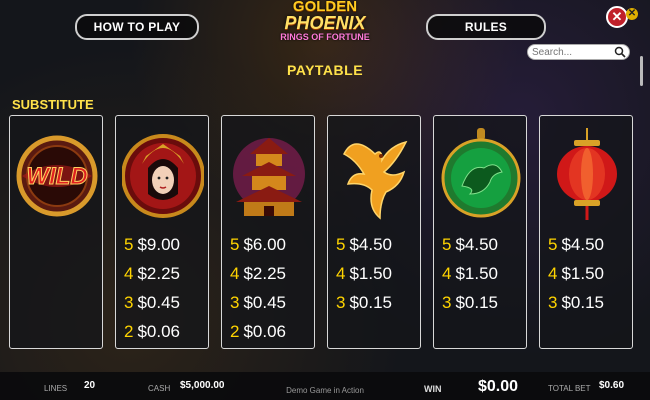 This screenshot has width=650, height=400. I want to click on lantern-symbol-icon, so click(587, 174).